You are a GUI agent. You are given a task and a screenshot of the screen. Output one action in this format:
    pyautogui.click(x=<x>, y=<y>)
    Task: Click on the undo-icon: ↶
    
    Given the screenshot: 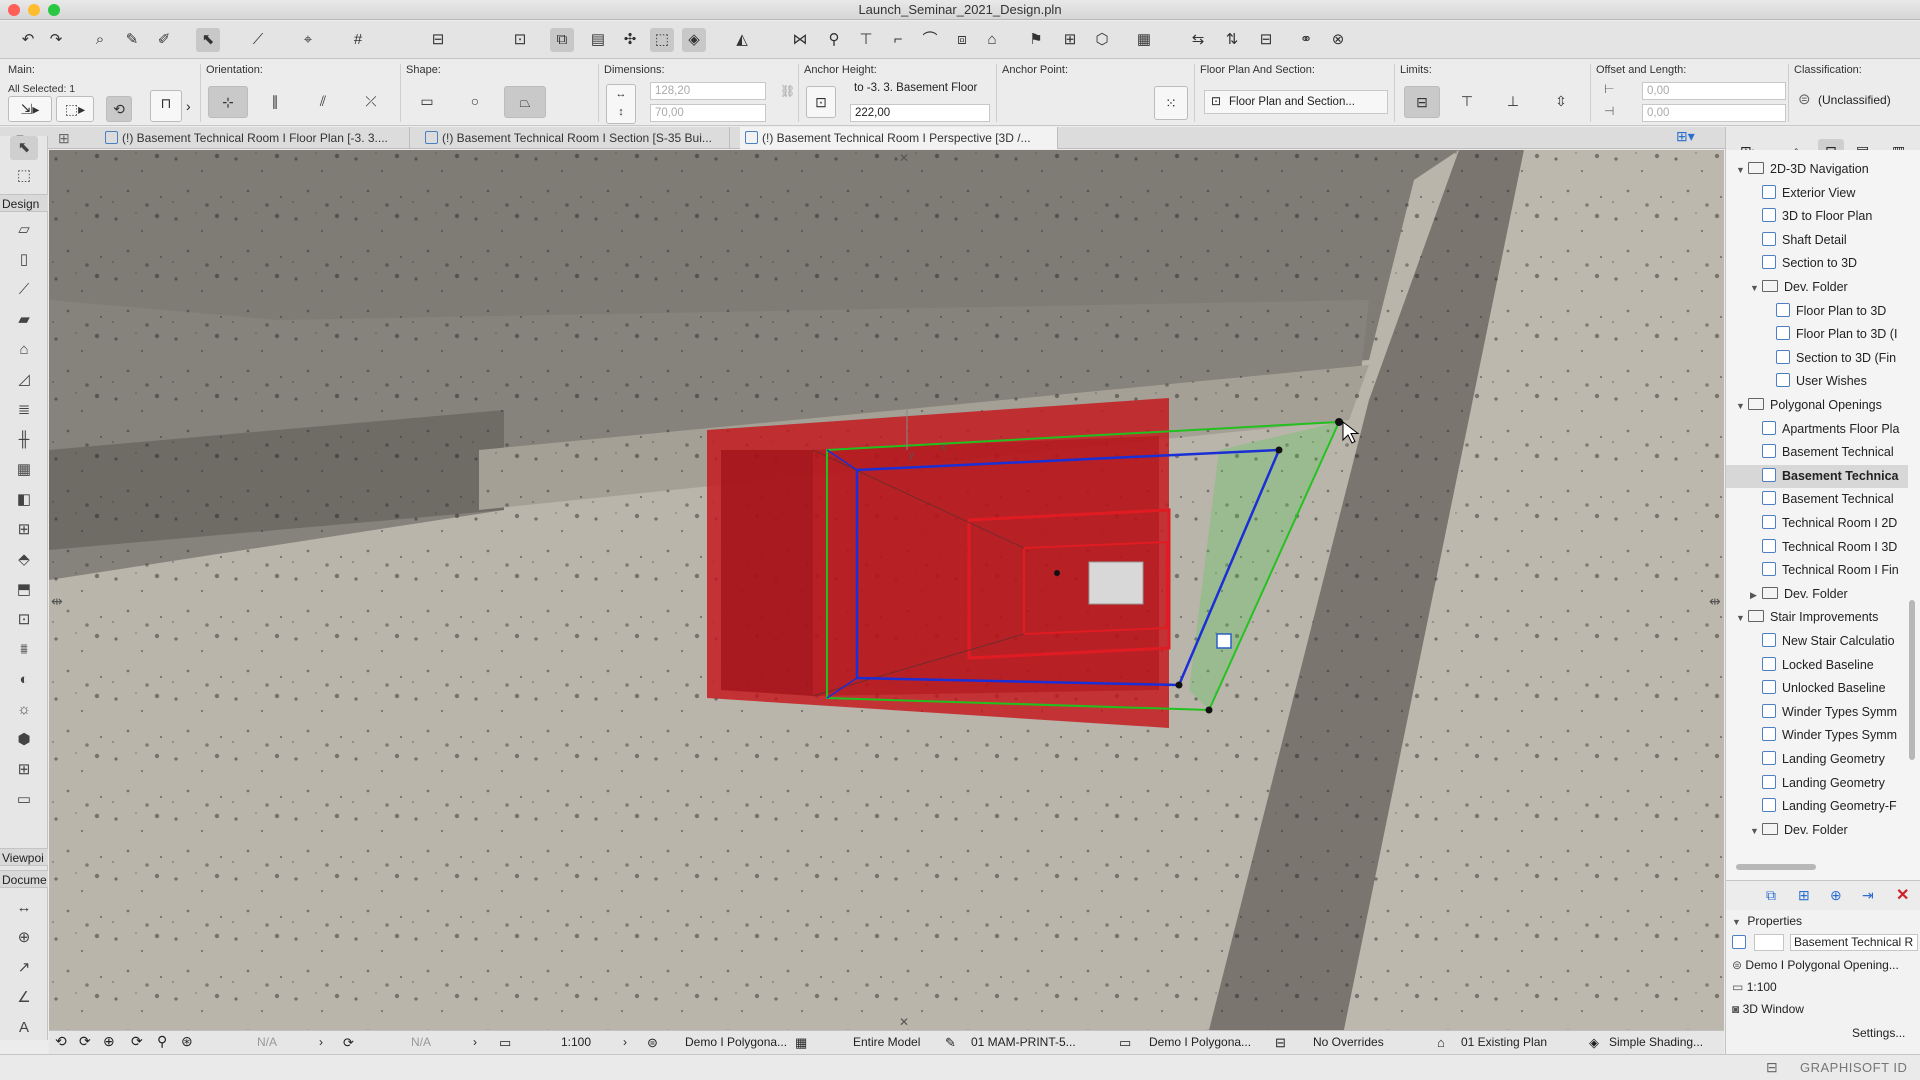 What is the action you would take?
    pyautogui.click(x=28, y=40)
    